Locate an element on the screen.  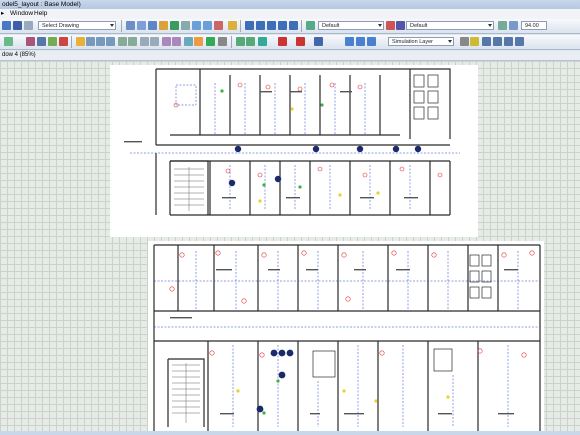
front-icon is located at coordinates (144, 41).